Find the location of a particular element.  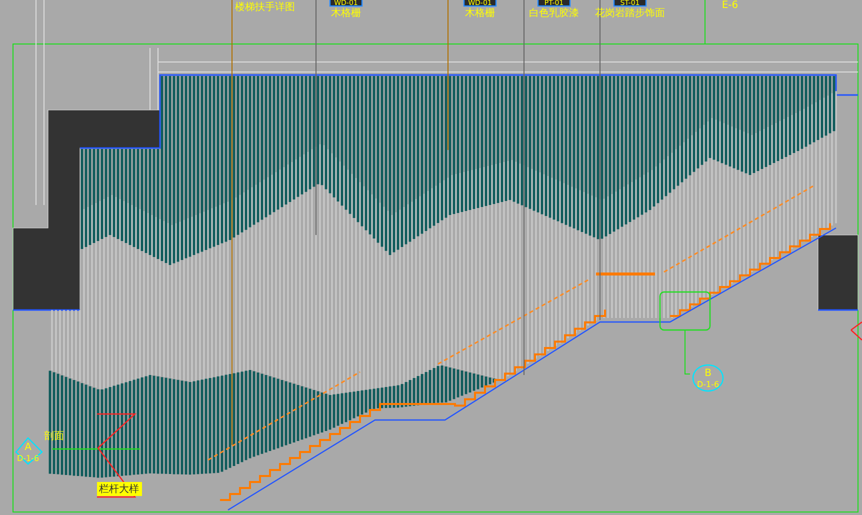

section-arrow-icon is located at coordinates (856, 331).